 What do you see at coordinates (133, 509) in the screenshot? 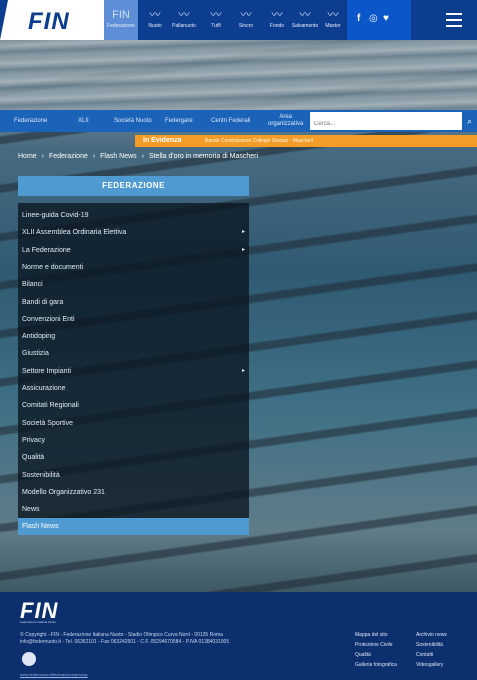
I see `sidebar-item: News` at bounding box center [133, 509].